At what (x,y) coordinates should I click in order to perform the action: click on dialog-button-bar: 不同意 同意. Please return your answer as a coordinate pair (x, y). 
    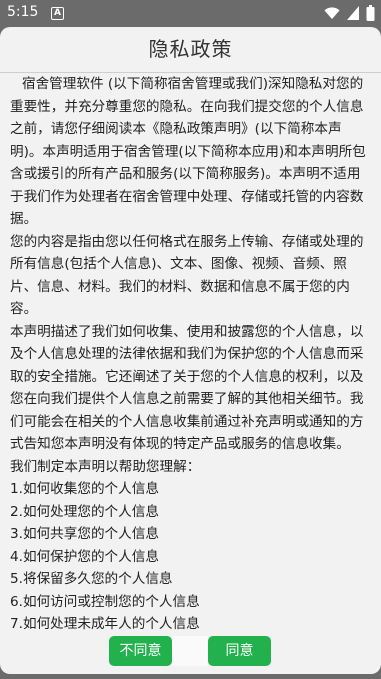
    Looking at the image, I should click on (190, 651).